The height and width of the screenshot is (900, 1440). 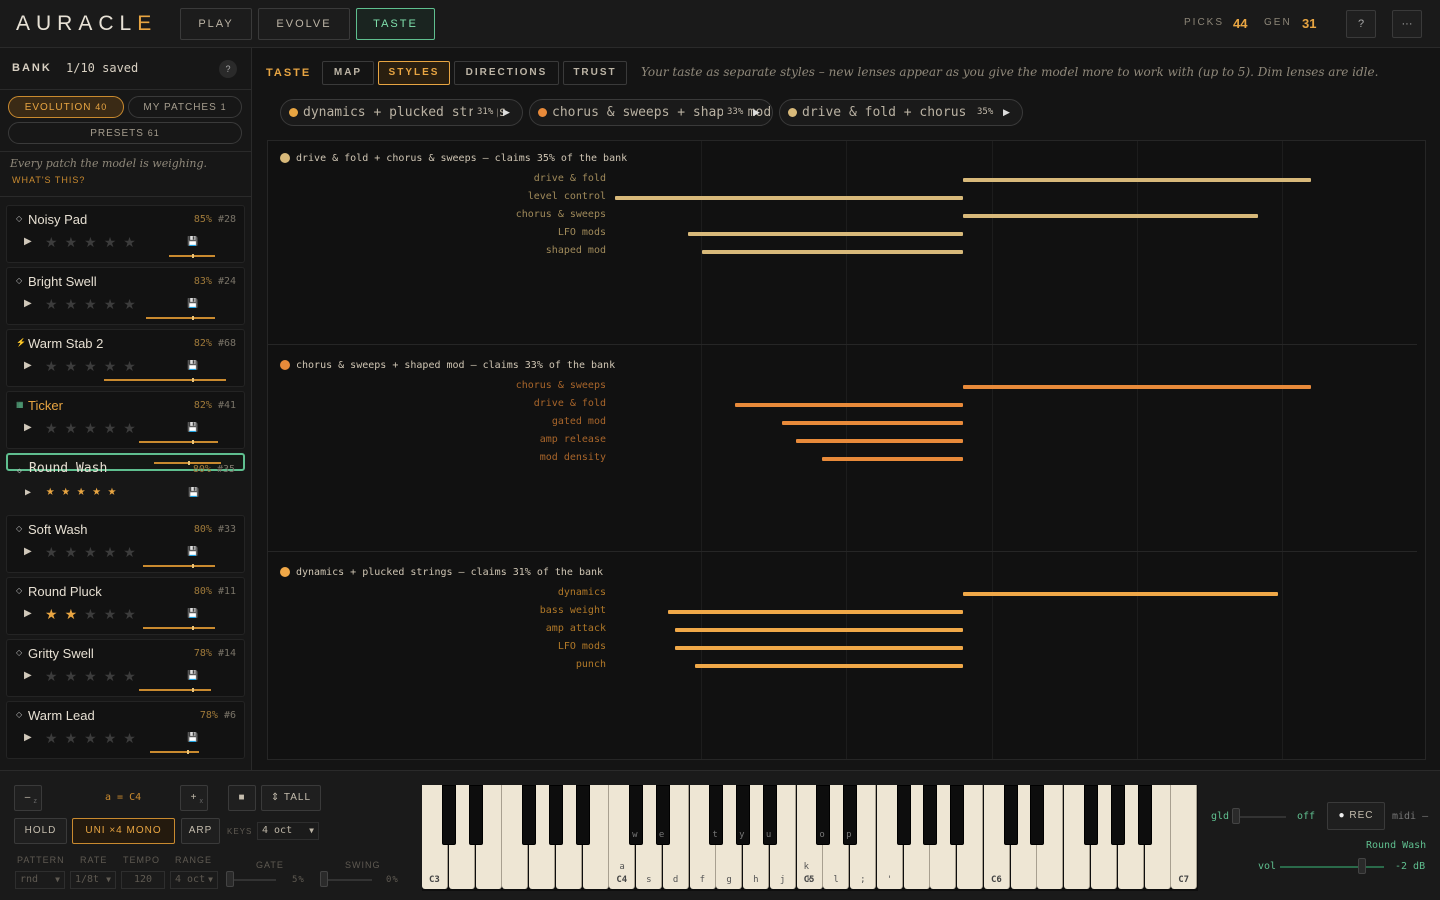 What do you see at coordinates (651, 112) in the screenshot?
I see `lens-chip-chorus: chorus & sweeps + shaped mod 33% ▶` at bounding box center [651, 112].